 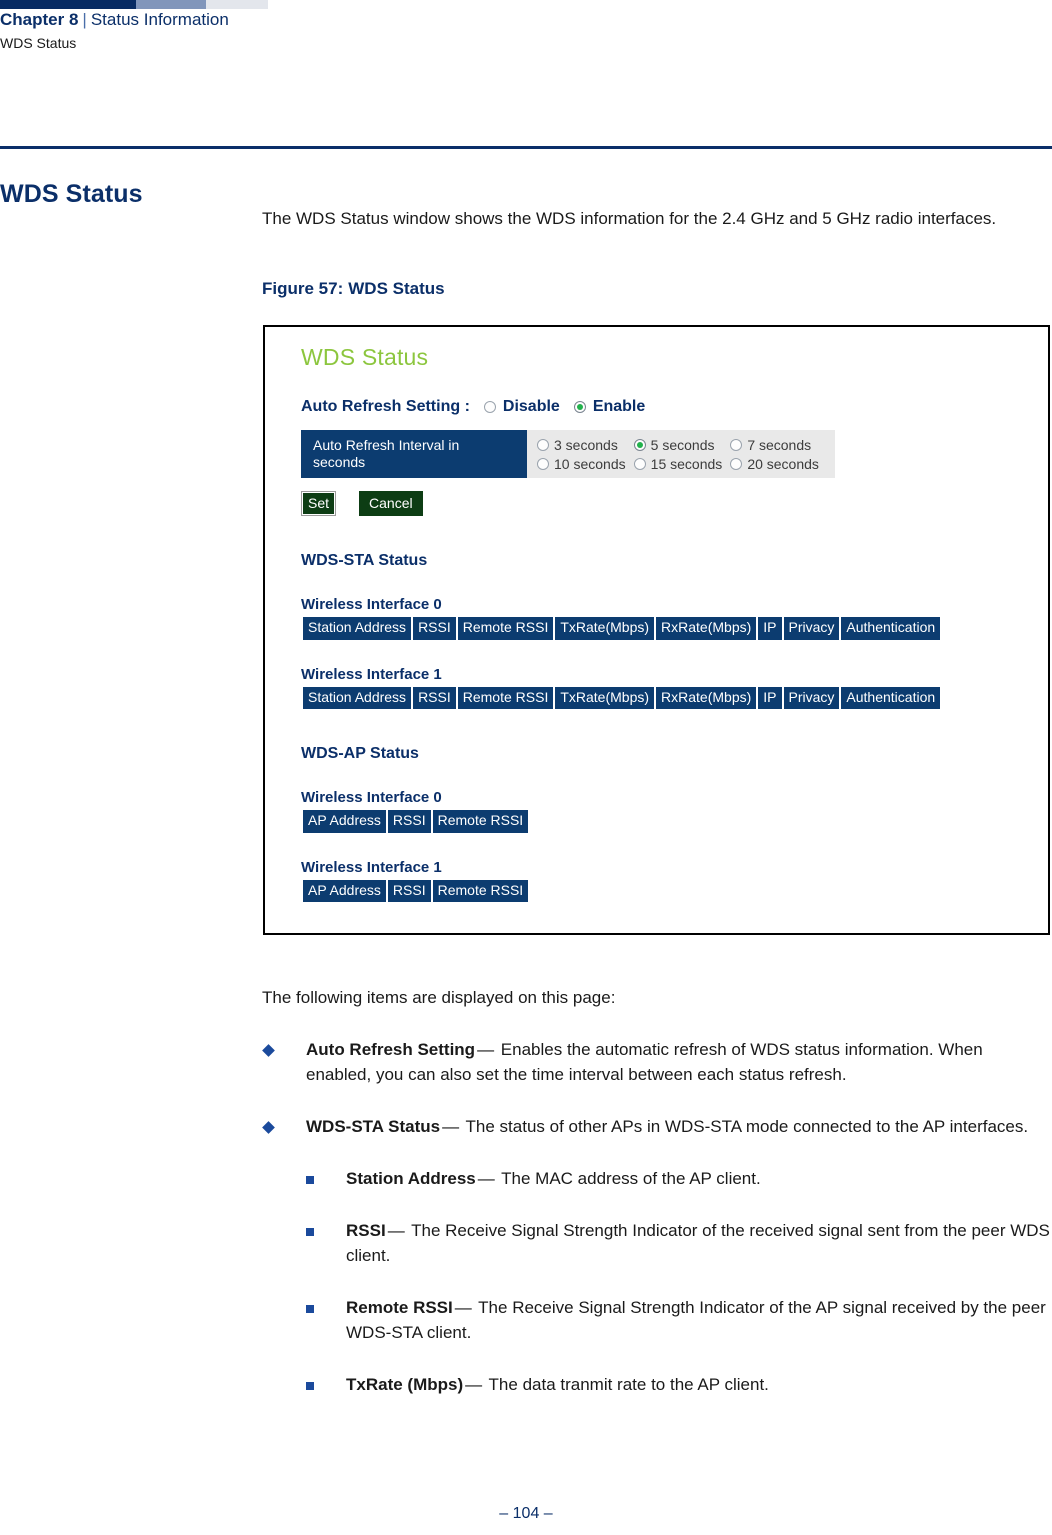 I want to click on figure-number: Figure 57:, so click(x=303, y=288).